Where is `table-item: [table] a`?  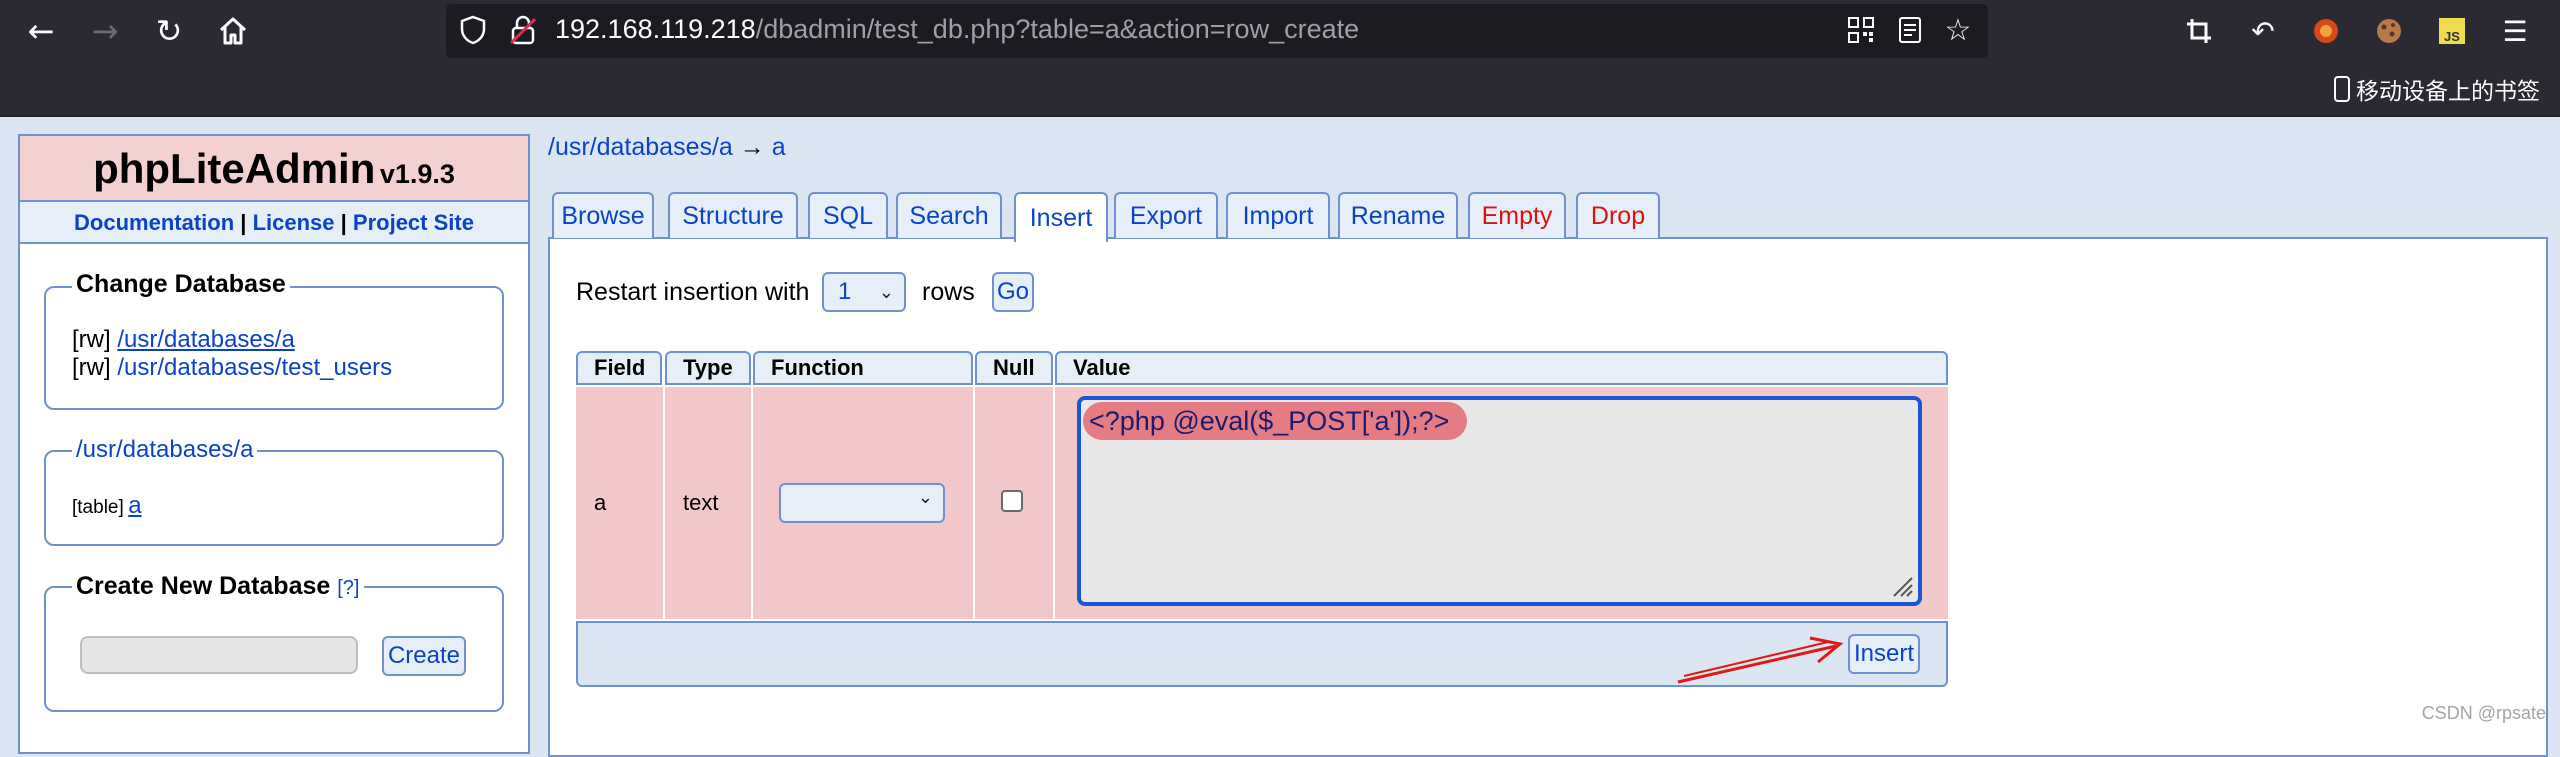 table-item: [table] a is located at coordinates (107, 506).